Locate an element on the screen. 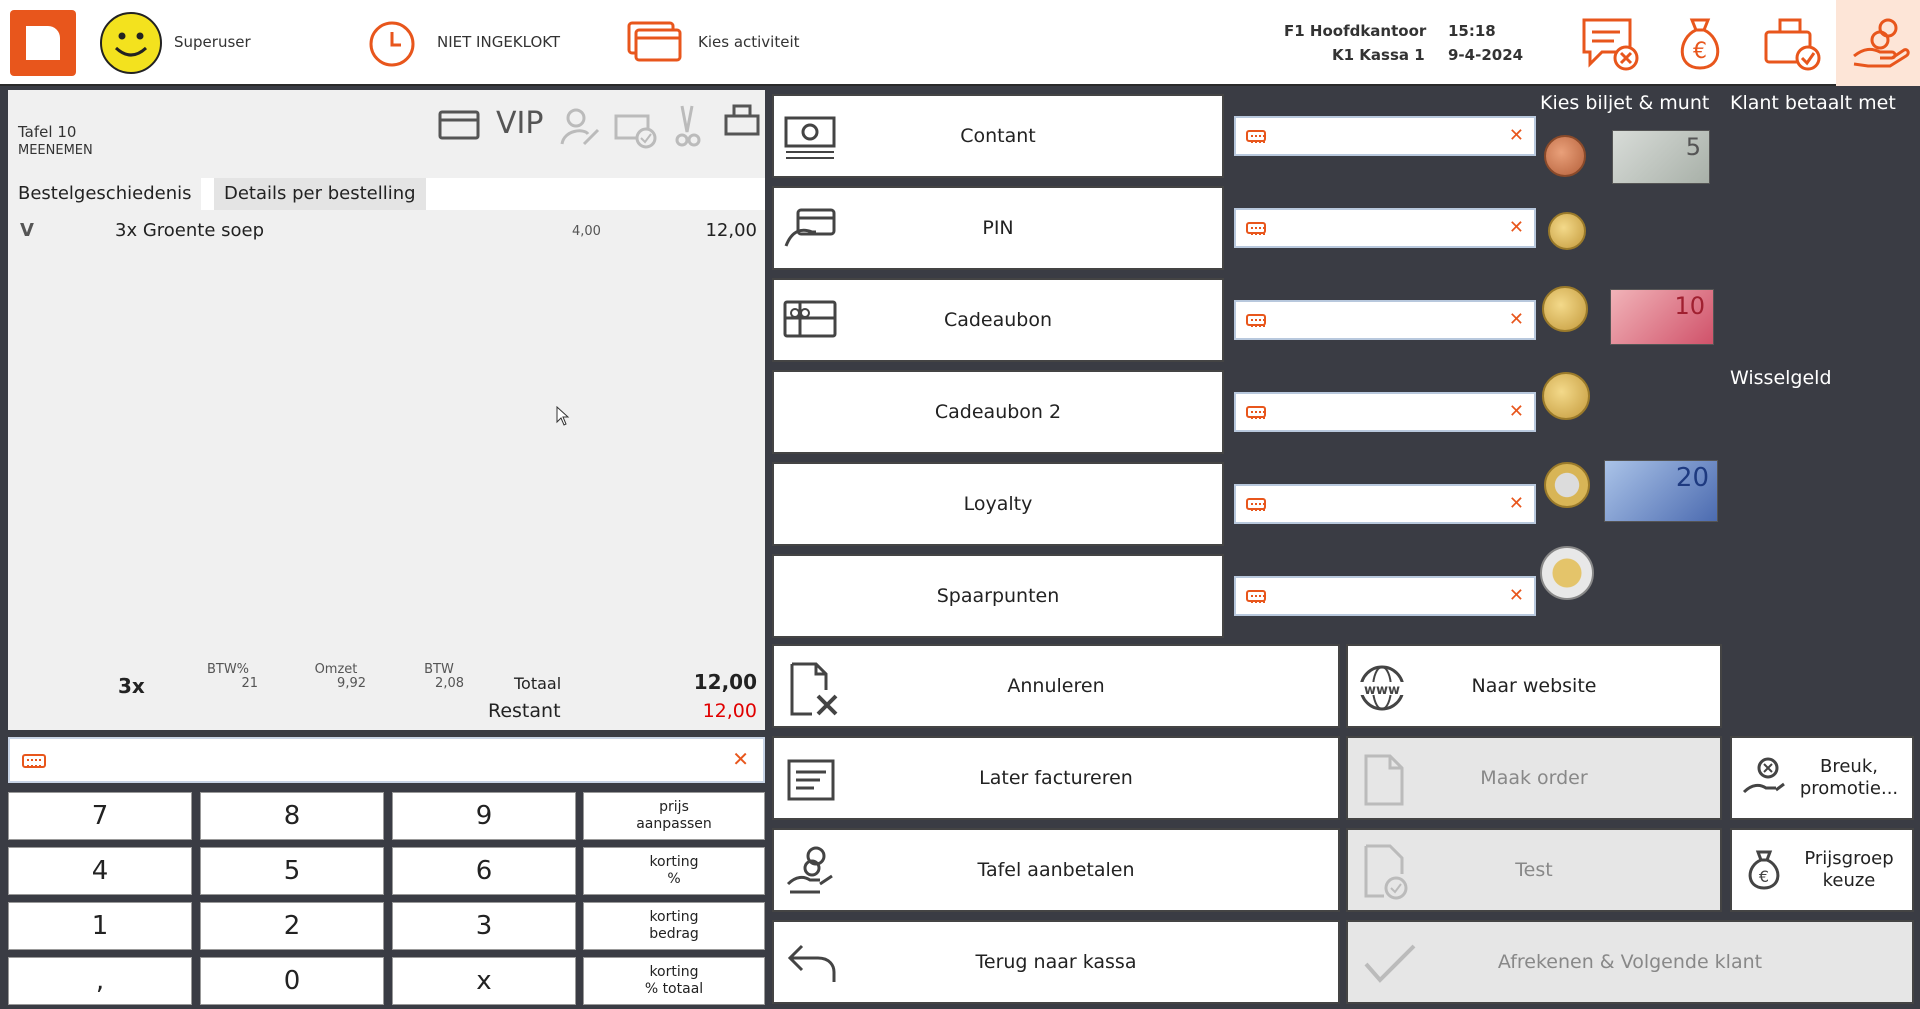  key-5: 5 is located at coordinates (292, 871).